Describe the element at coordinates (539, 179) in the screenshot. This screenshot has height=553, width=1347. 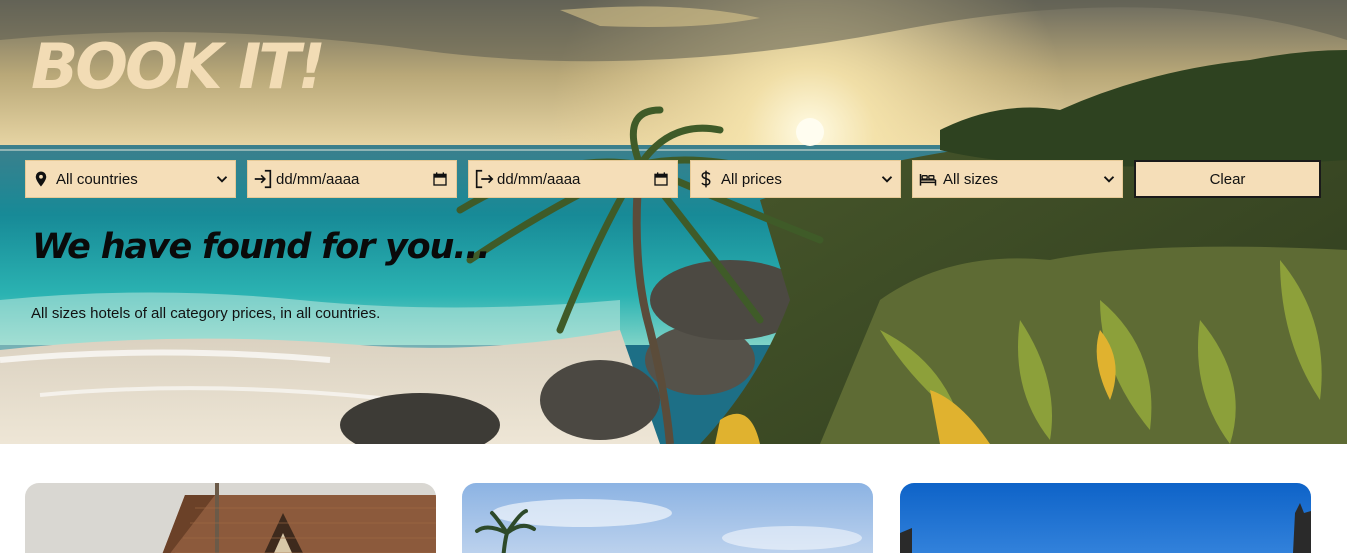
I see `check-out-date-value: dd/mm/aaaa` at that location.